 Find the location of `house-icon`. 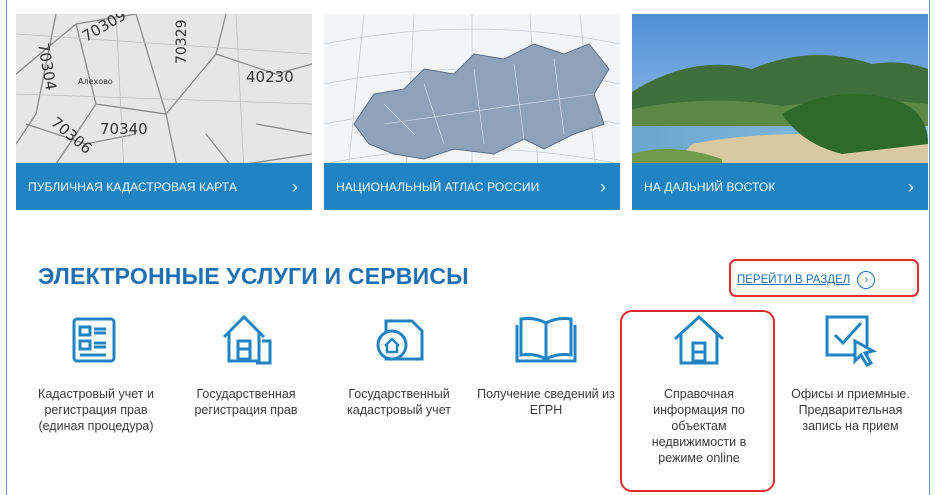

house-icon is located at coordinates (699, 339).